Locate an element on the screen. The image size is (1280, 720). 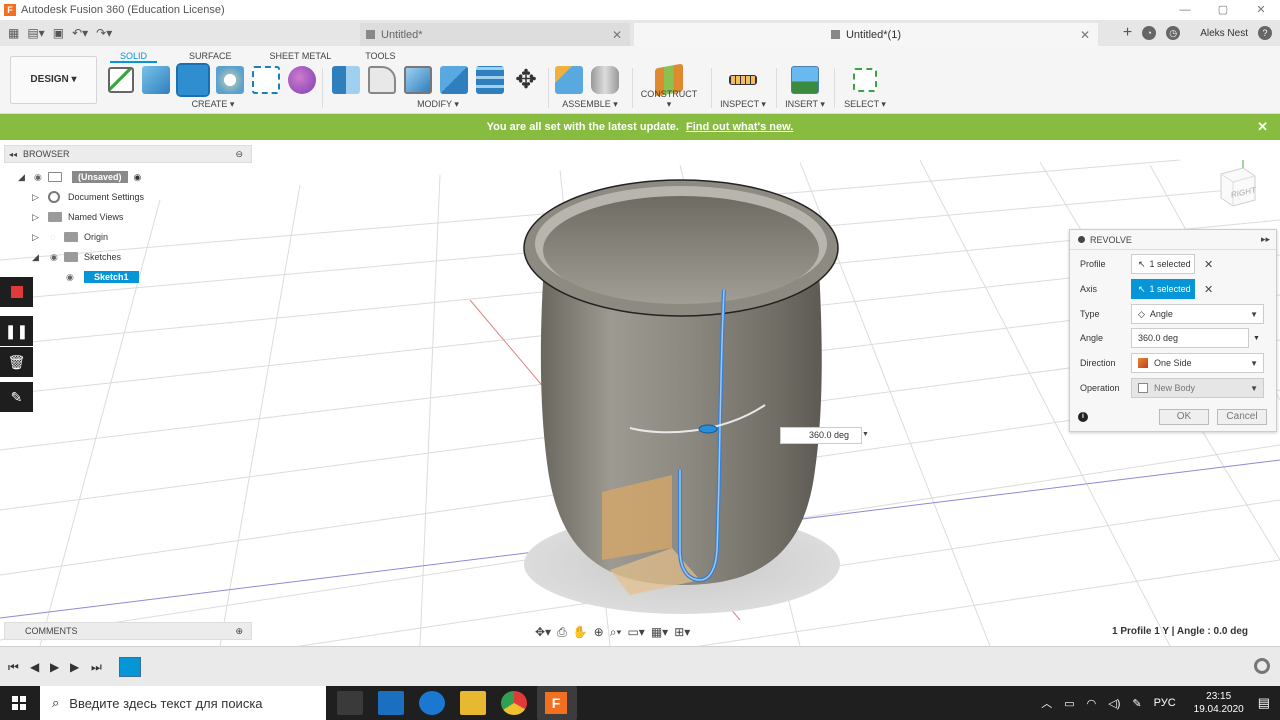
timeline-settings-icon is located at coordinates (1262, 666).